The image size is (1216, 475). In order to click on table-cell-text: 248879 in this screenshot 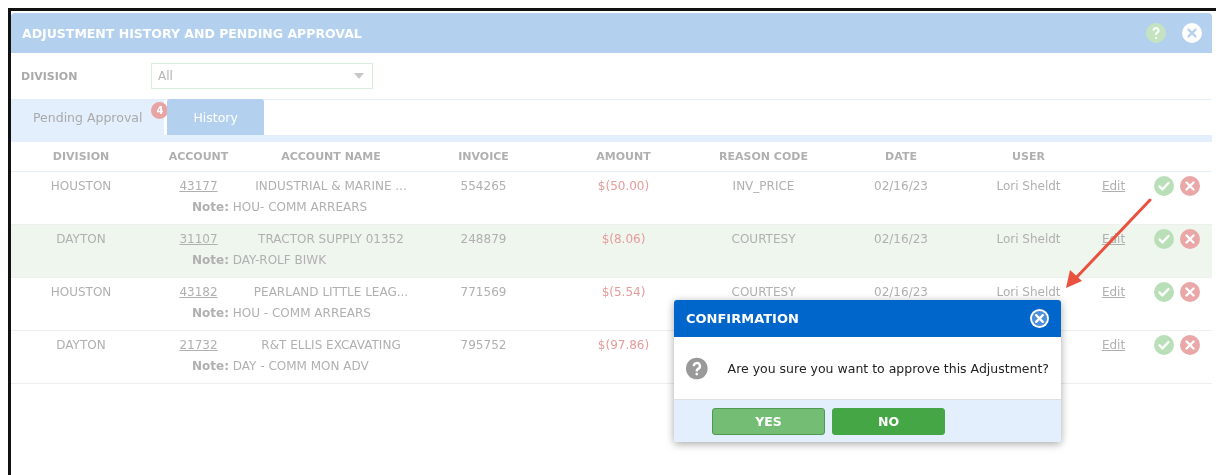, I will do `click(483, 239)`.